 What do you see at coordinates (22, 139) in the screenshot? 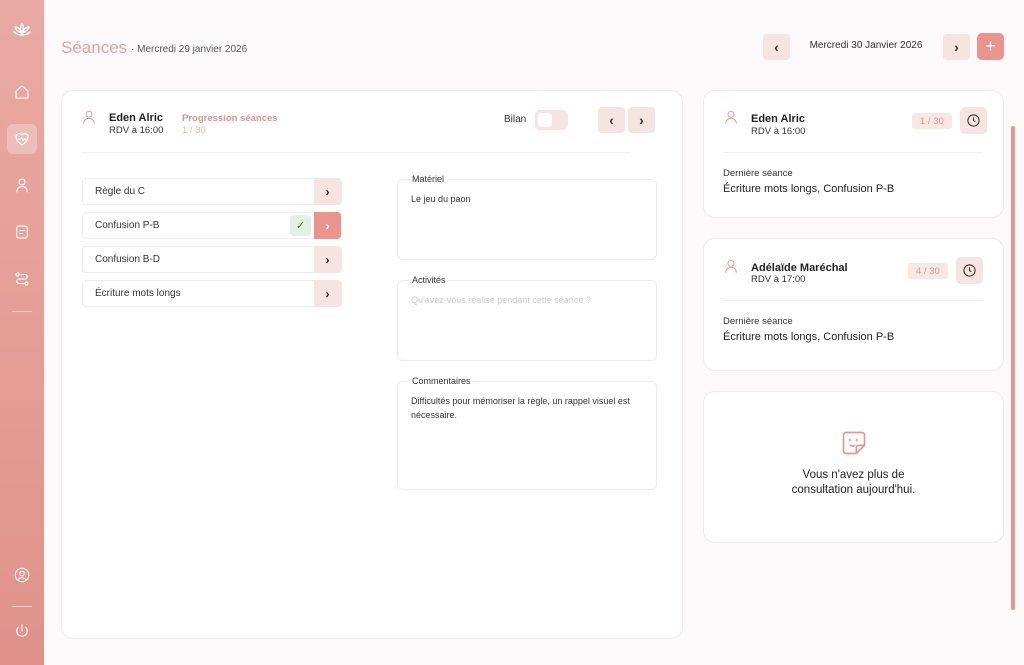
I see `heart-pulse-icon` at bounding box center [22, 139].